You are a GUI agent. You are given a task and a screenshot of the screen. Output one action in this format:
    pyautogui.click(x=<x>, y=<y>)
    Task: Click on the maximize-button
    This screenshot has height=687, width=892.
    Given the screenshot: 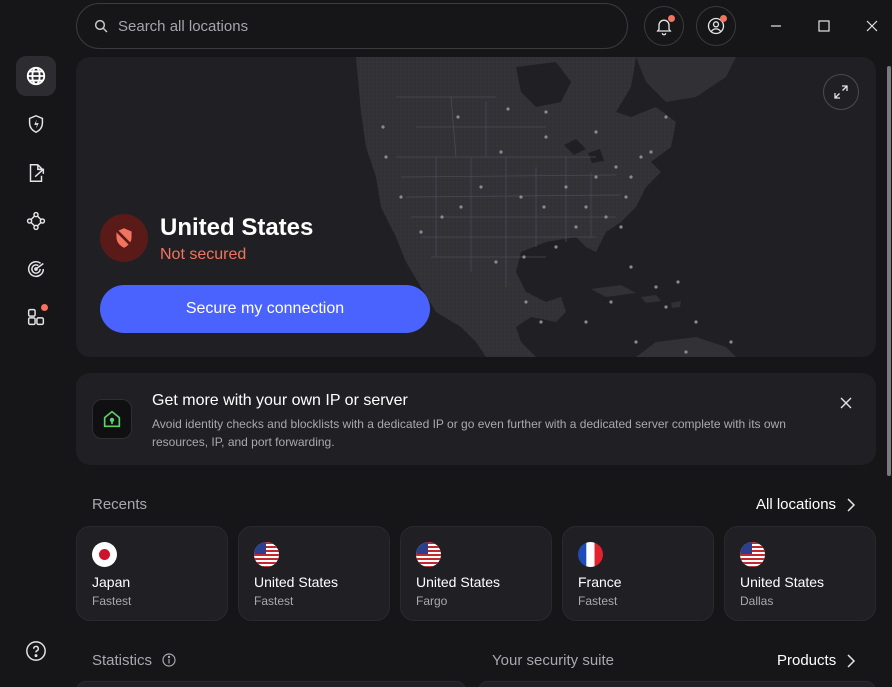 What is the action you would take?
    pyautogui.click(x=824, y=26)
    